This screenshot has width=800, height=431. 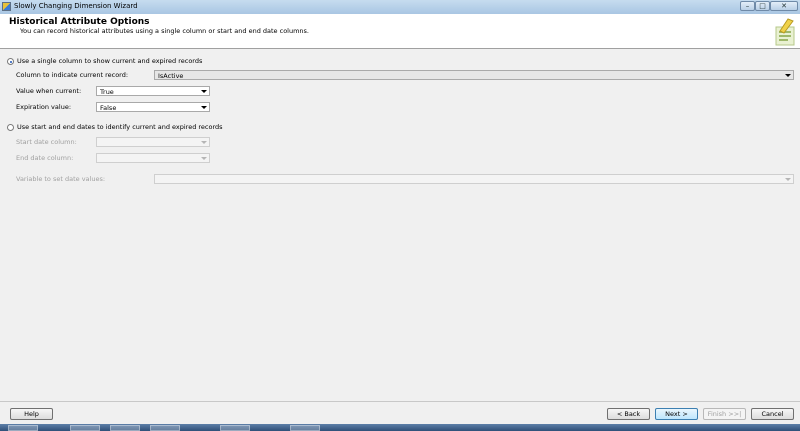 I want to click on end-date-column-label: End date column:, so click(x=45, y=158).